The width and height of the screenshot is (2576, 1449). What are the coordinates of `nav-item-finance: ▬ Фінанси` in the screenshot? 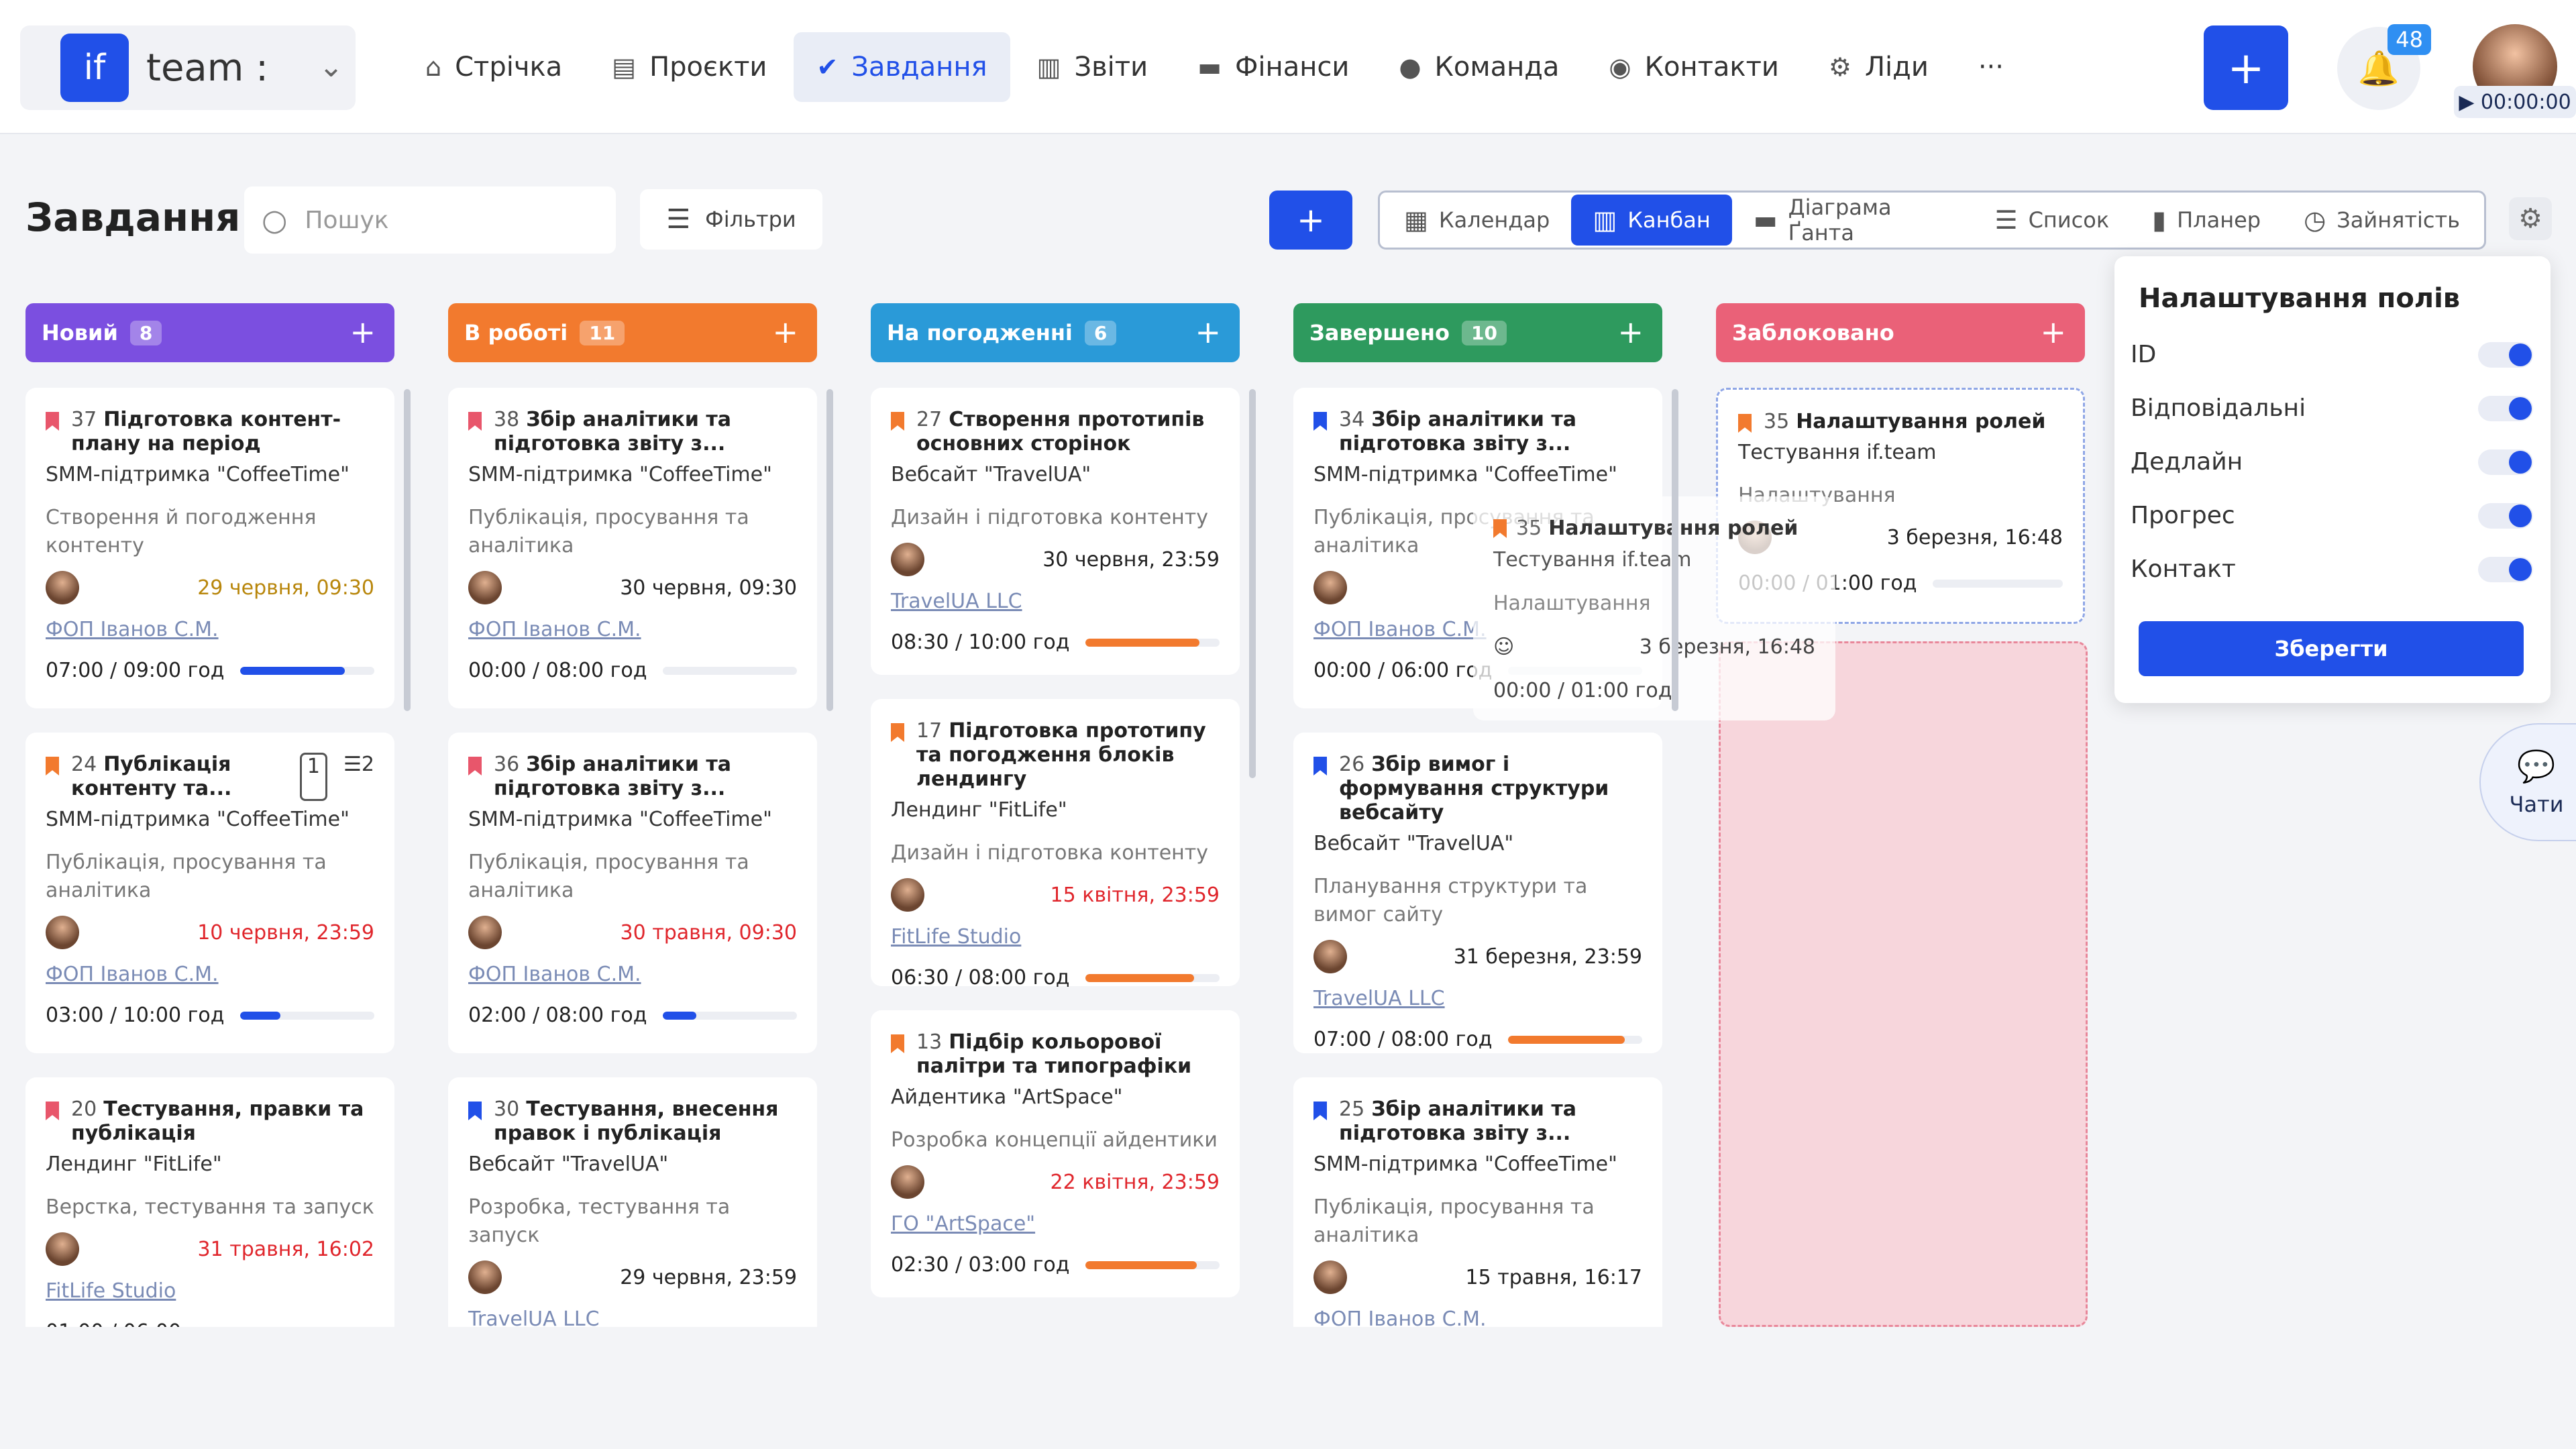 It's located at (1273, 67).